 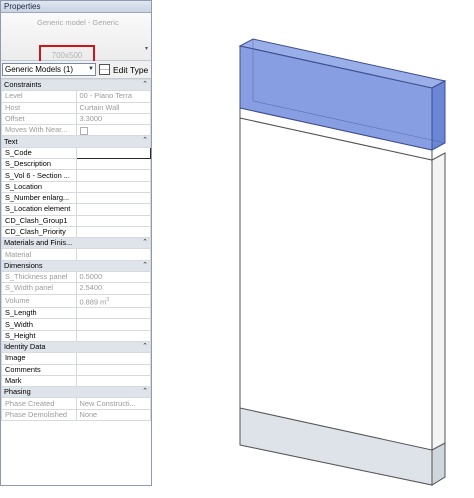 I want to click on section-dimensions: Dimensions ⌃, so click(x=76, y=266).